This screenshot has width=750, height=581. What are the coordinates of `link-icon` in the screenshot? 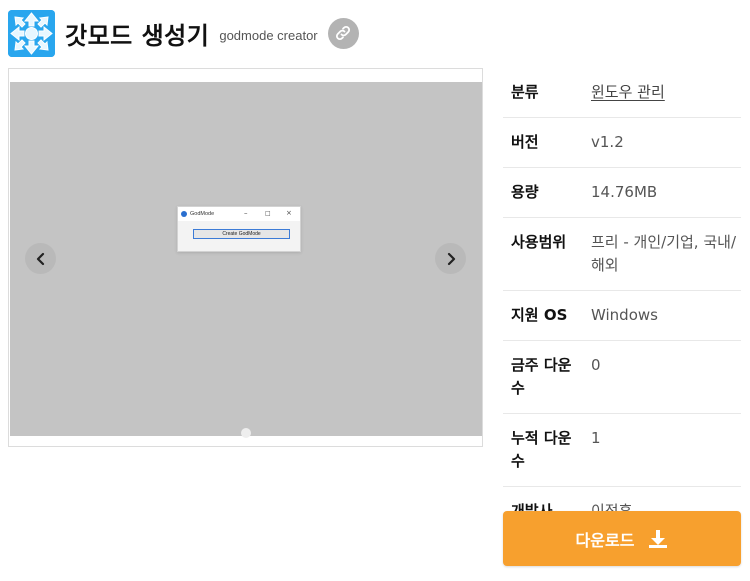 It's located at (343, 33).